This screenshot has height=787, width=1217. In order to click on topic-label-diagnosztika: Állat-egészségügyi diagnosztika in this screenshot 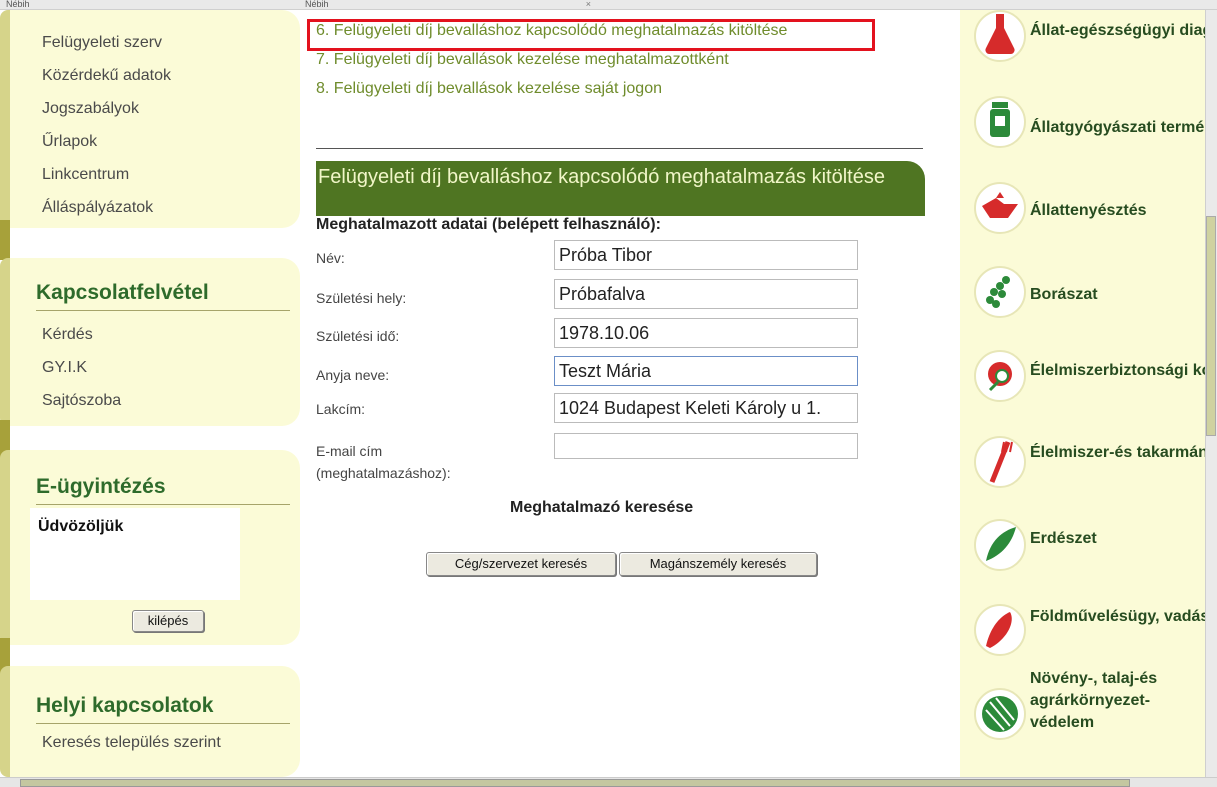, I will do `click(1117, 31)`.